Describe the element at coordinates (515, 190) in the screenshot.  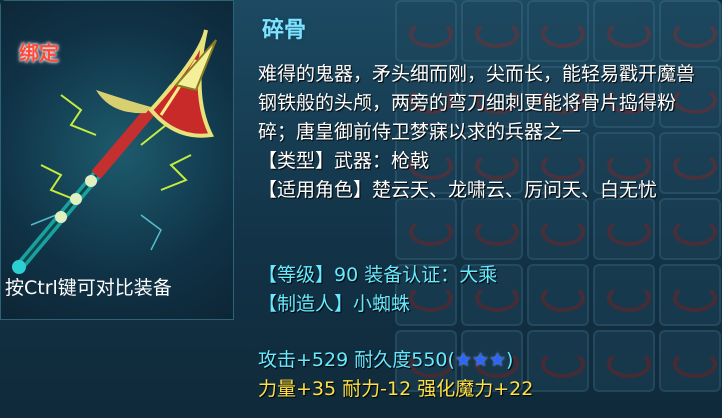
I see `role-value: 楚云天、龙啸云、厉问天、白无忧` at that location.